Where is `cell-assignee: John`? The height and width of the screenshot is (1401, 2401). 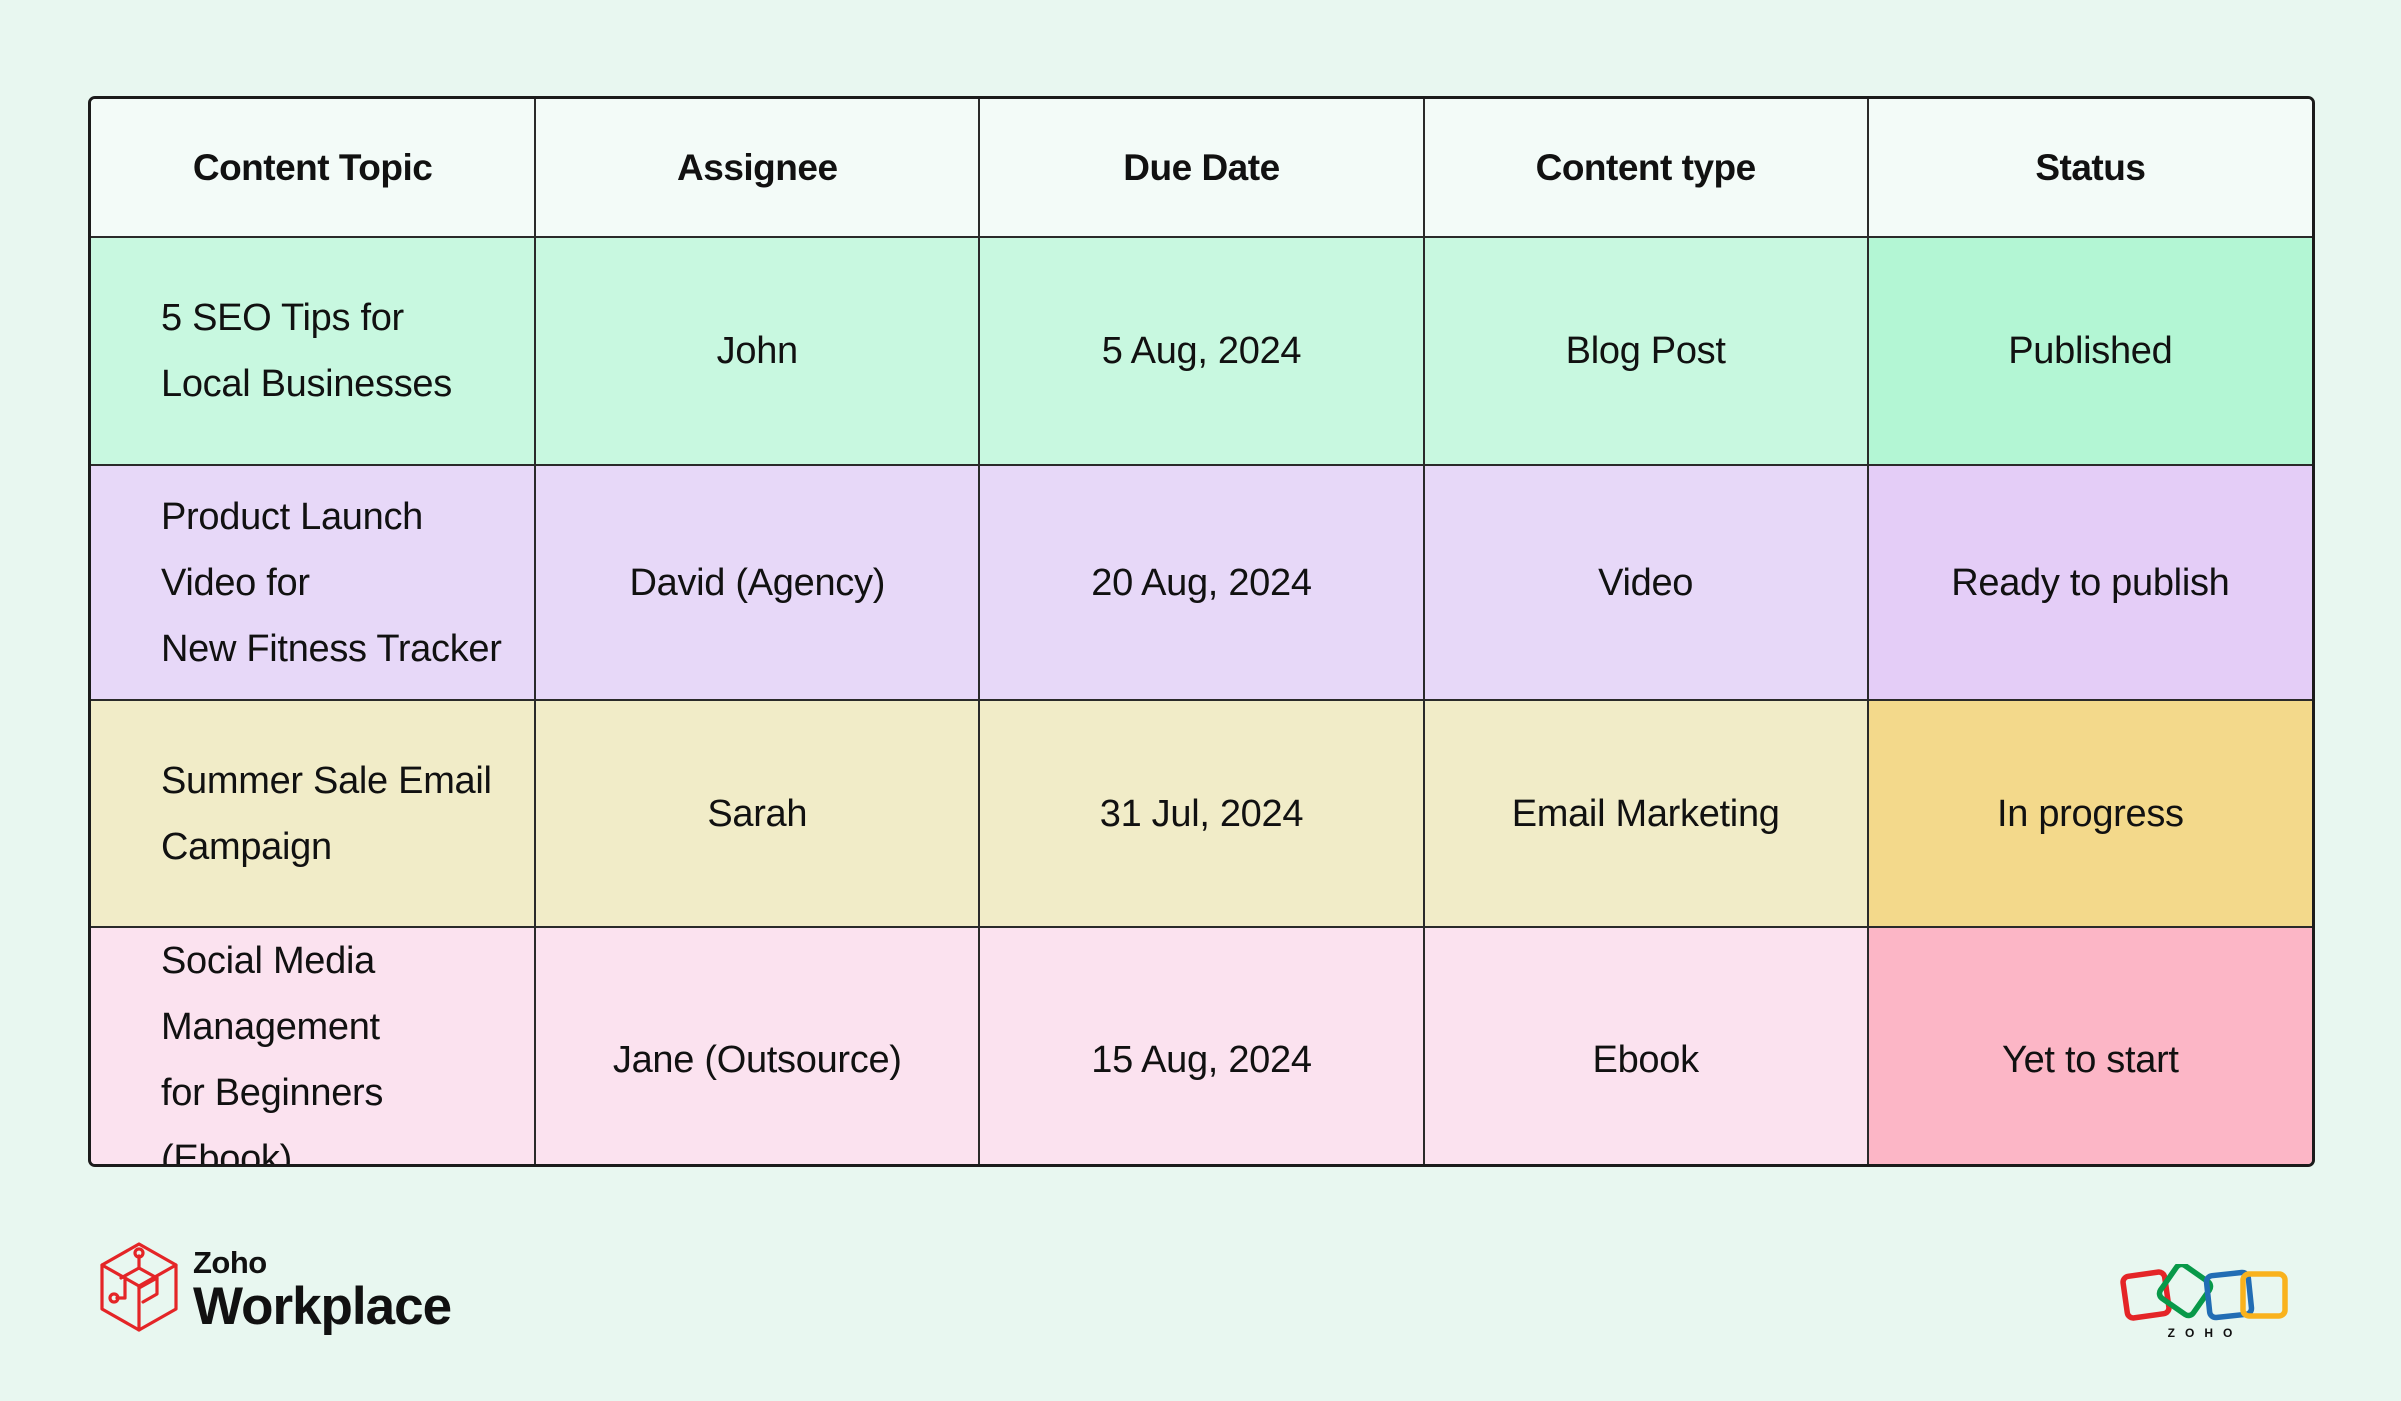
cell-assignee: John is located at coordinates (757, 351).